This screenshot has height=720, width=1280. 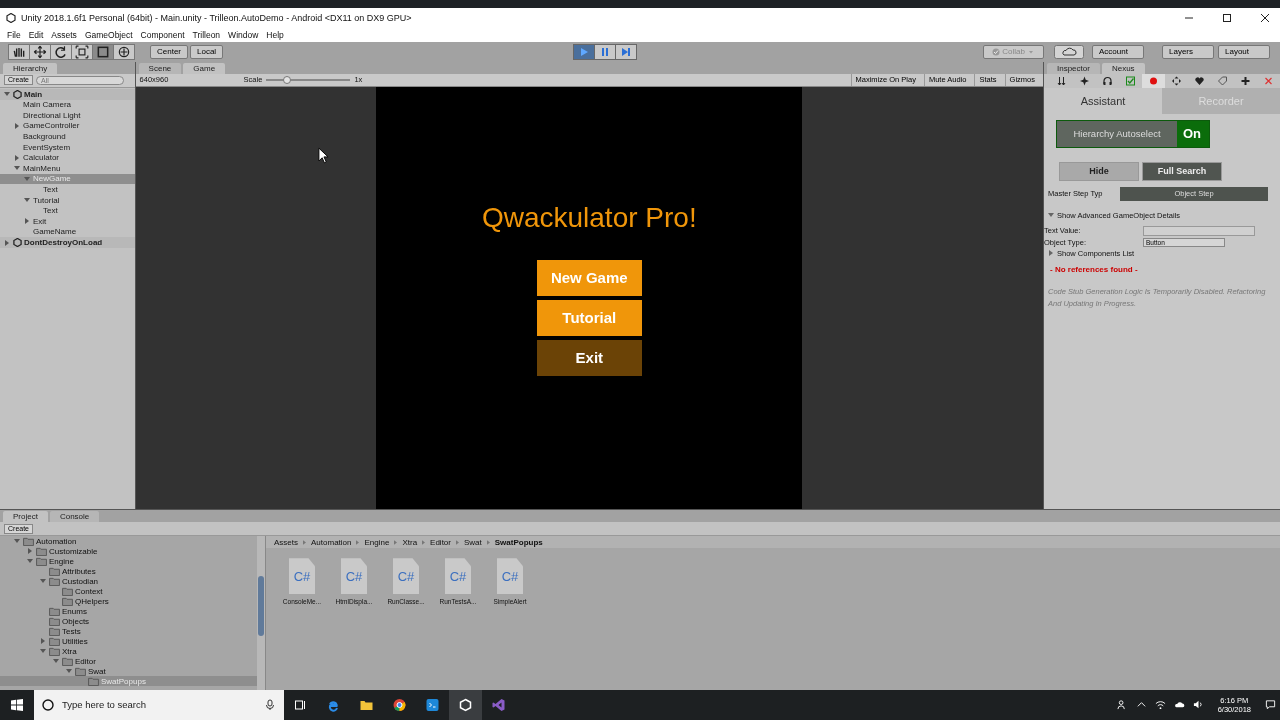 What do you see at coordinates (128, 541) in the screenshot?
I see `tree-row: Automation` at bounding box center [128, 541].